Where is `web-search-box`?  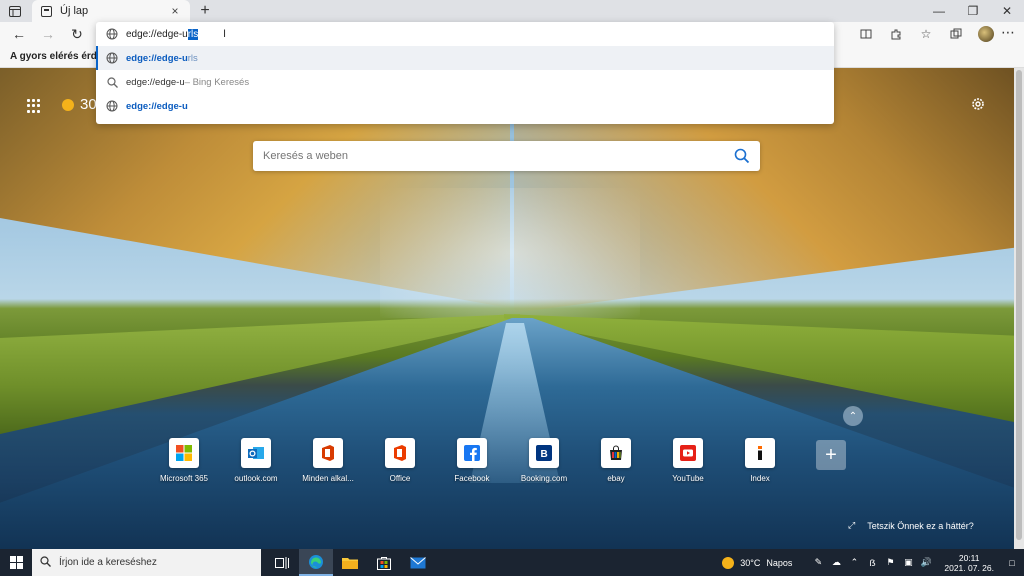
web-search-box is located at coordinates (506, 156).